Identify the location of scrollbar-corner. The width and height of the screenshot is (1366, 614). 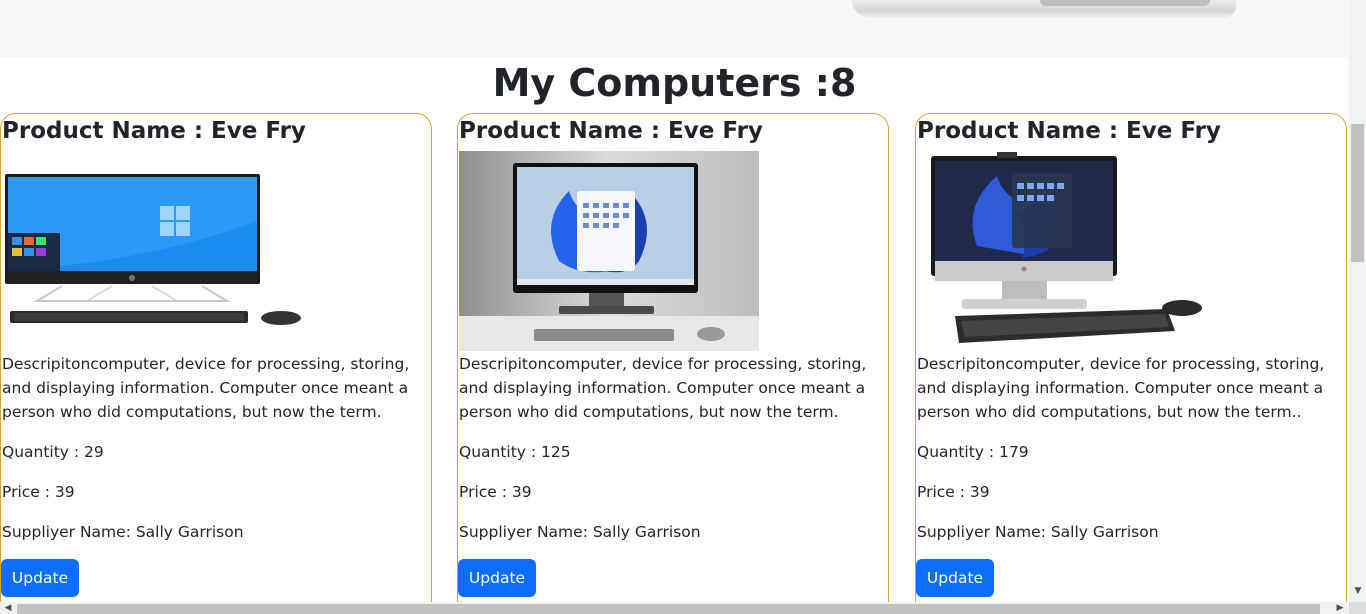
(1357, 608).